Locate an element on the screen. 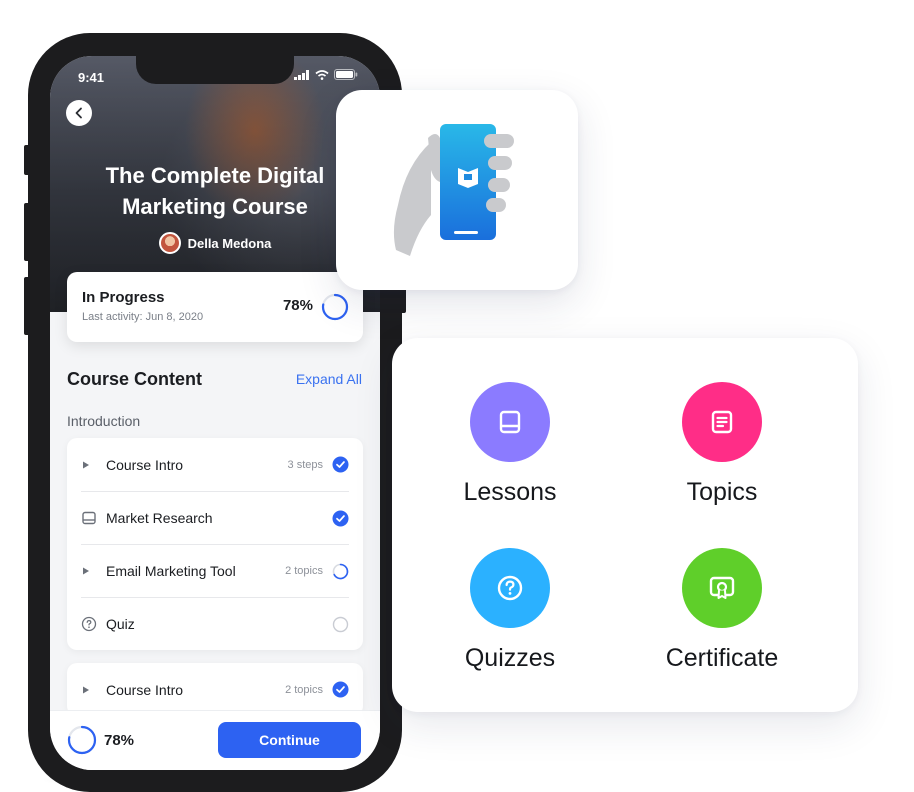 The image size is (914, 792). document-icon is located at coordinates (722, 422).